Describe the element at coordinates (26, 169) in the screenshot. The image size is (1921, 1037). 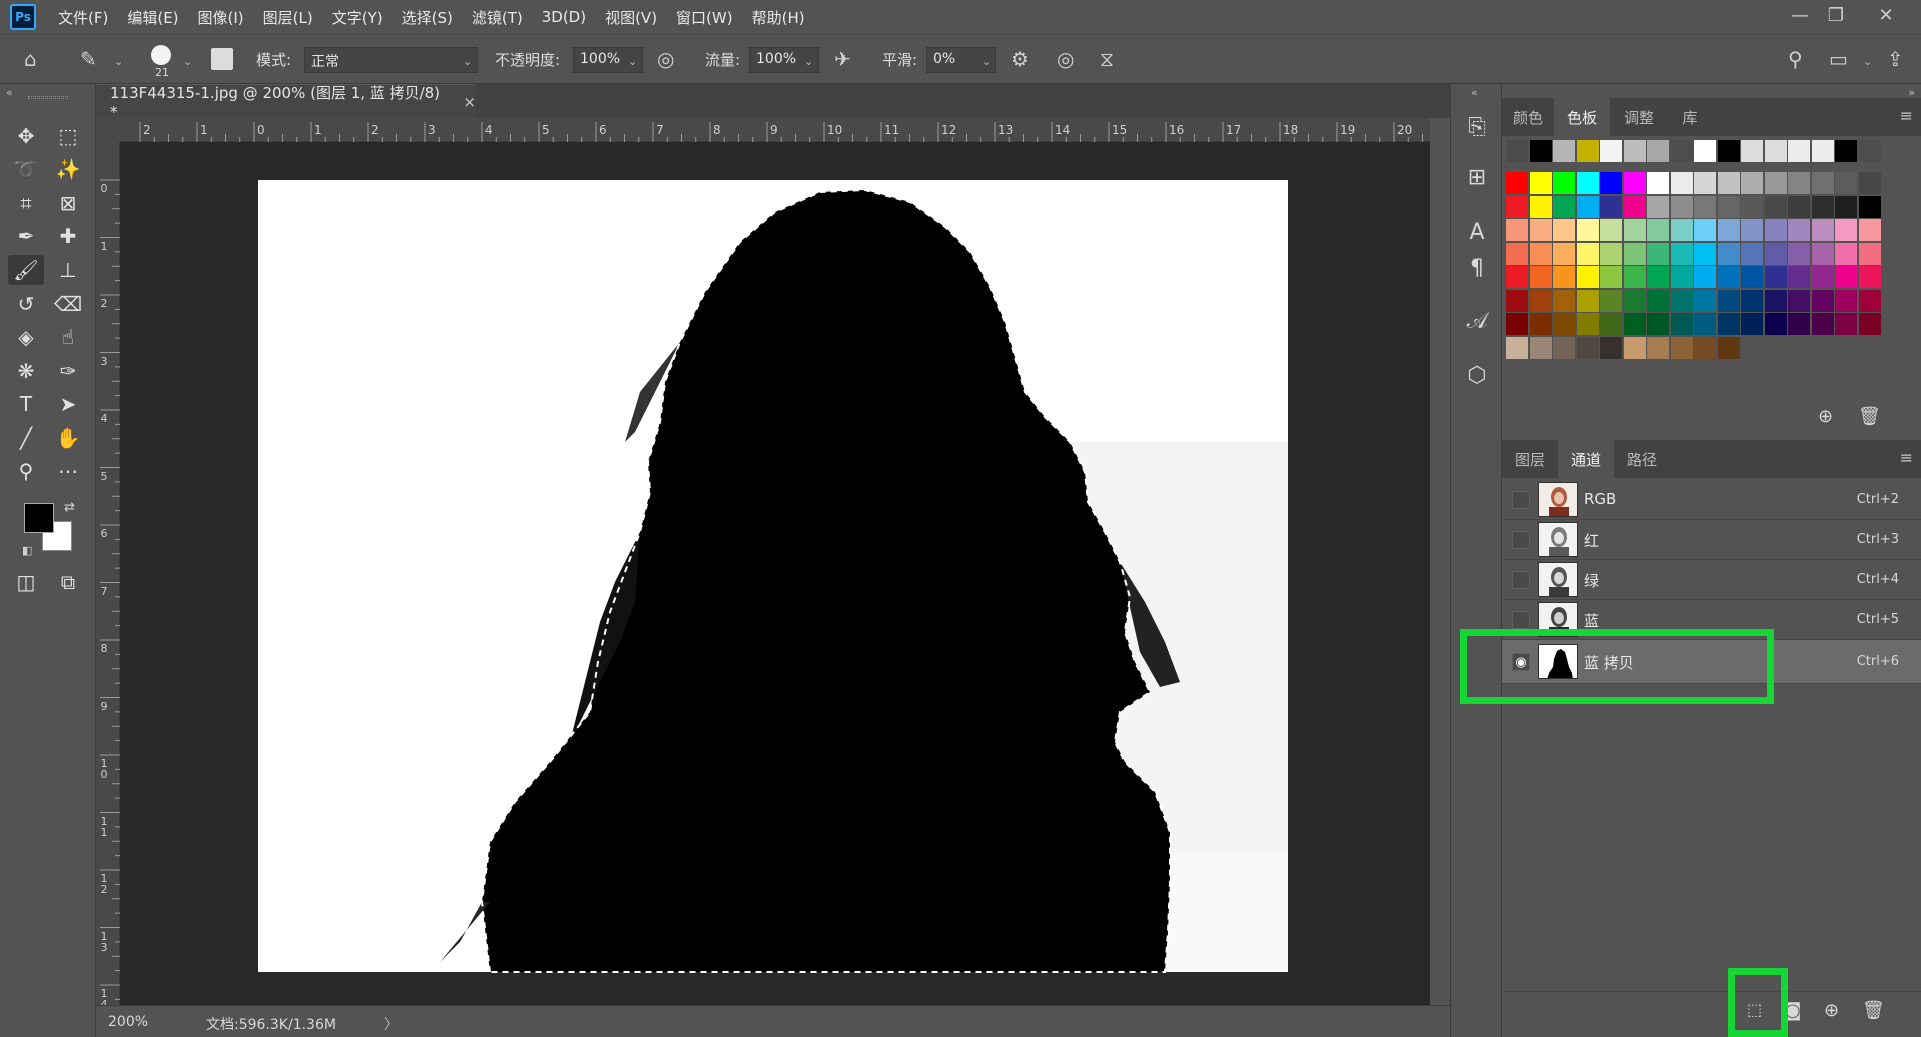
I see `lasso-tool-icon: ➰` at that location.